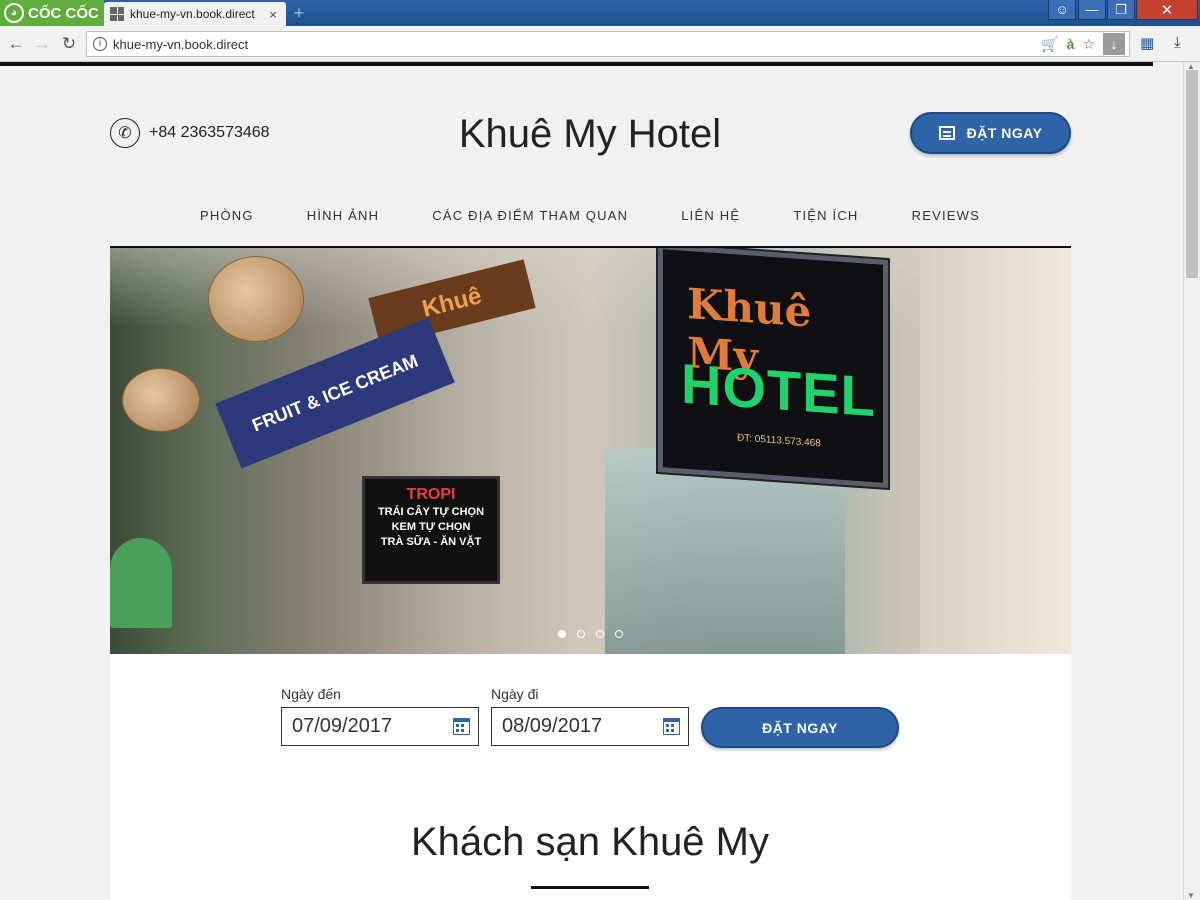 The image size is (1200, 900). I want to click on page-scrollbar: ▲ ▼, so click(1191, 481).